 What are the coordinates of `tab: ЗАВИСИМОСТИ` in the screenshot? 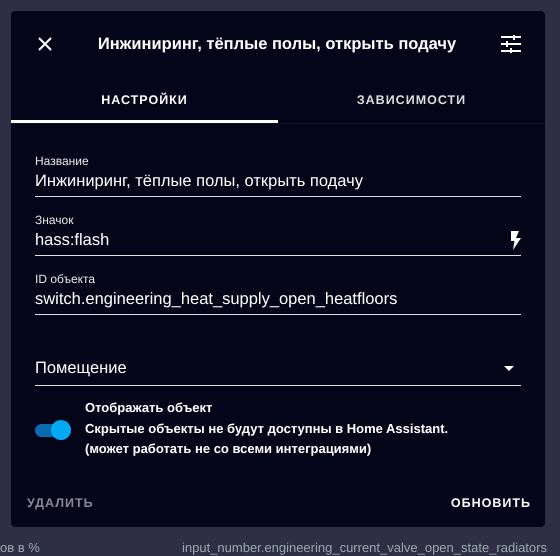 It's located at (411, 100).